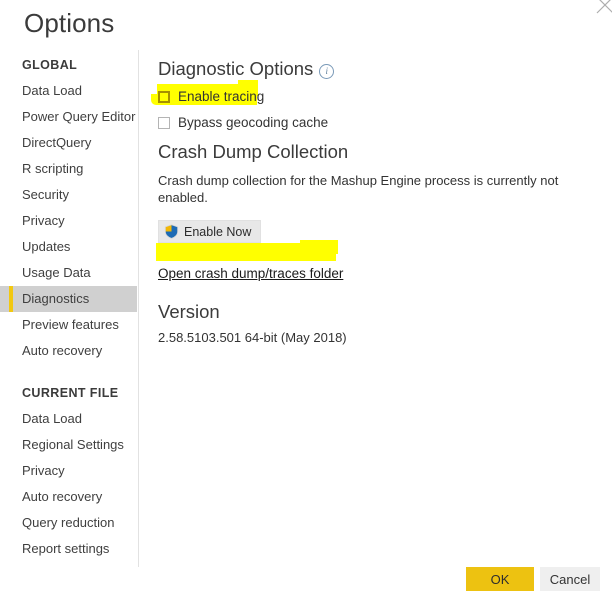 Image resolution: width=612 pixels, height=613 pixels. Describe the element at coordinates (236, 68) in the screenshot. I see `diagnostic-options-heading-text: Diagnostic Options` at that location.